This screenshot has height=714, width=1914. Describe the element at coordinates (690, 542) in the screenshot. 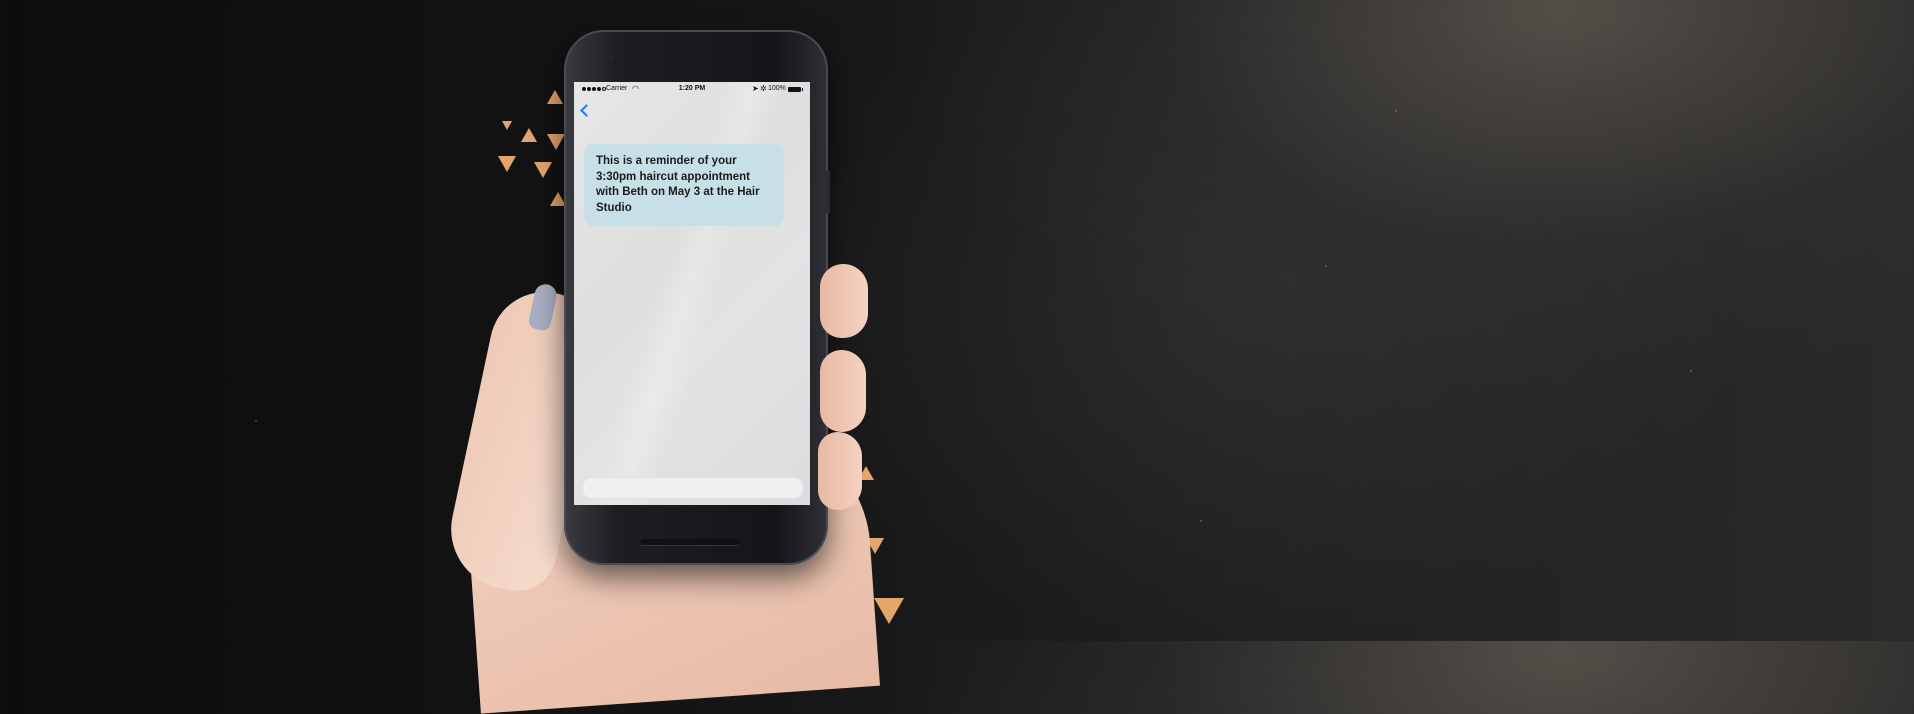

I see `home-indicator` at that location.